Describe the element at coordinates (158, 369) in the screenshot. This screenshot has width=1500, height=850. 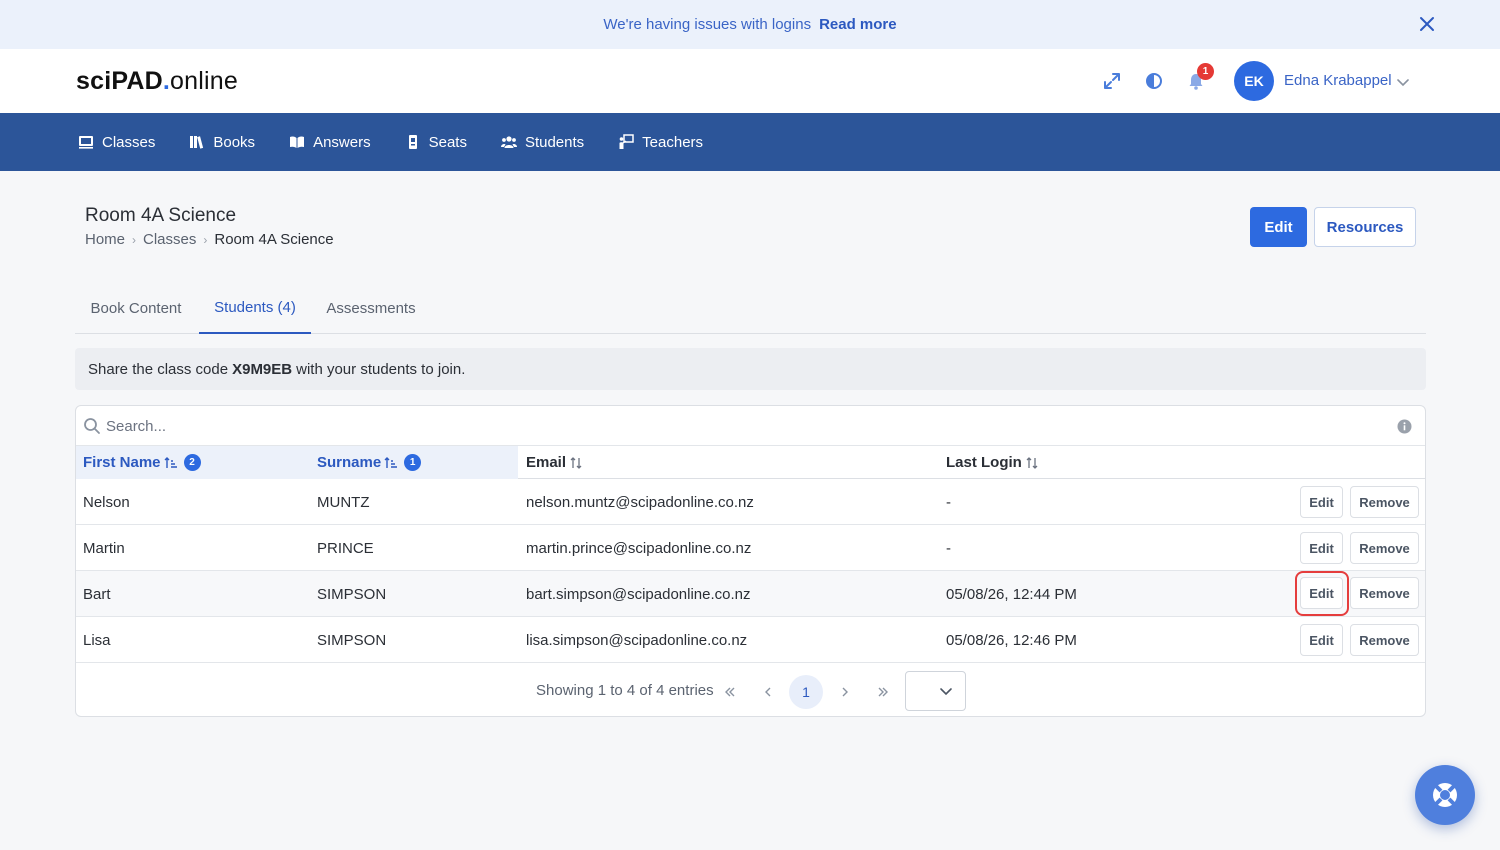
I see `share-prefix: Share the class code` at that location.